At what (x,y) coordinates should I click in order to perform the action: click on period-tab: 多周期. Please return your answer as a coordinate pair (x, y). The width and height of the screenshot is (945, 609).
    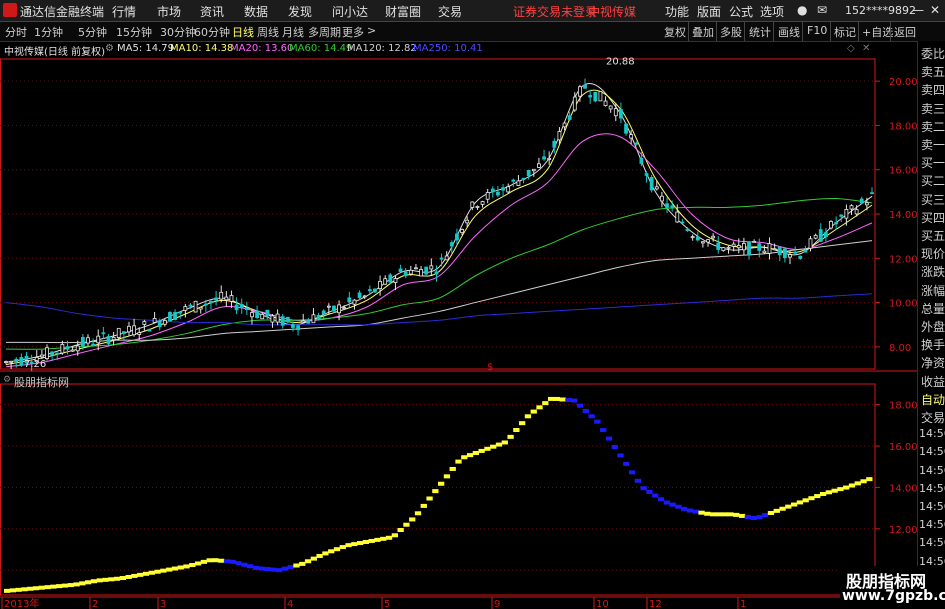
    Looking at the image, I should click on (324, 32).